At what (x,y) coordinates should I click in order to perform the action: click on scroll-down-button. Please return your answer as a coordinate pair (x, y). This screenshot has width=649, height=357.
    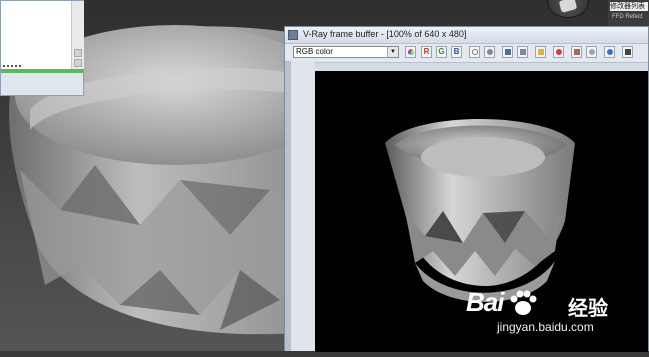
    Looking at the image, I should click on (78, 63).